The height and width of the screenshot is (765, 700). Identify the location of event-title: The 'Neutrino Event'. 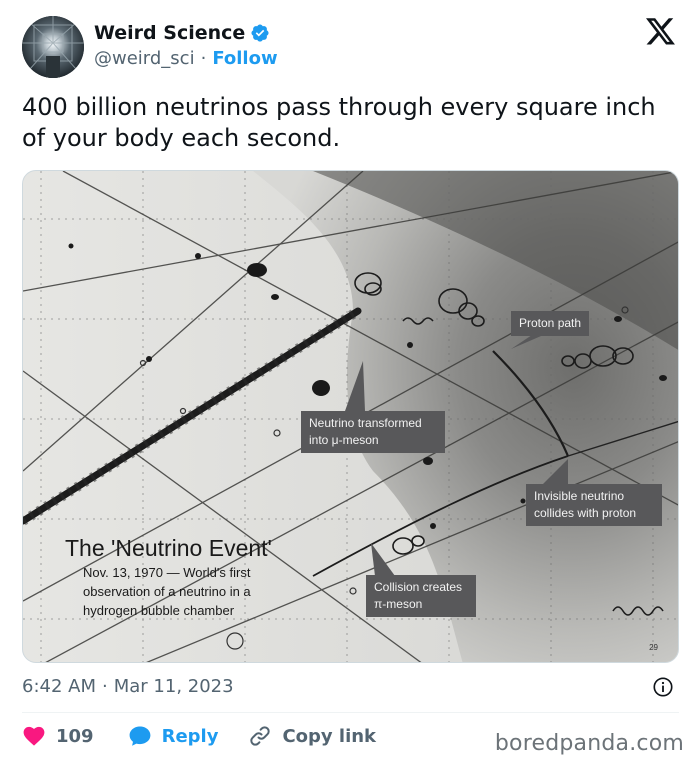
(168, 548).